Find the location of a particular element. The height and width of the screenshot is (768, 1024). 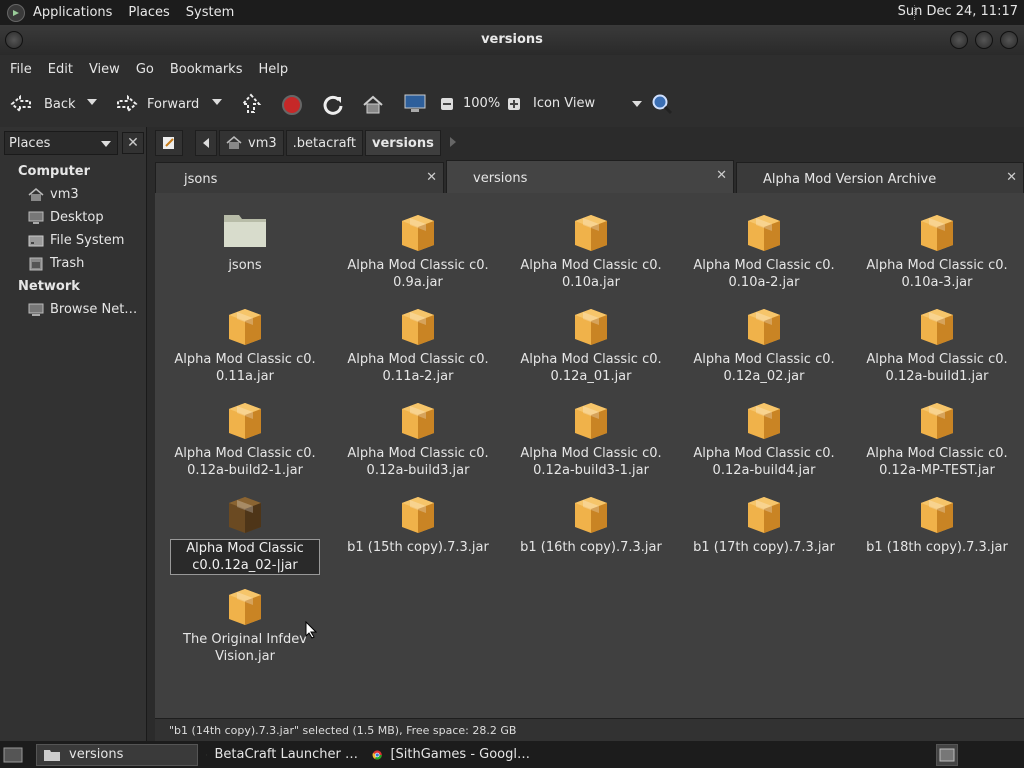

task-versions: versions is located at coordinates (117, 754).